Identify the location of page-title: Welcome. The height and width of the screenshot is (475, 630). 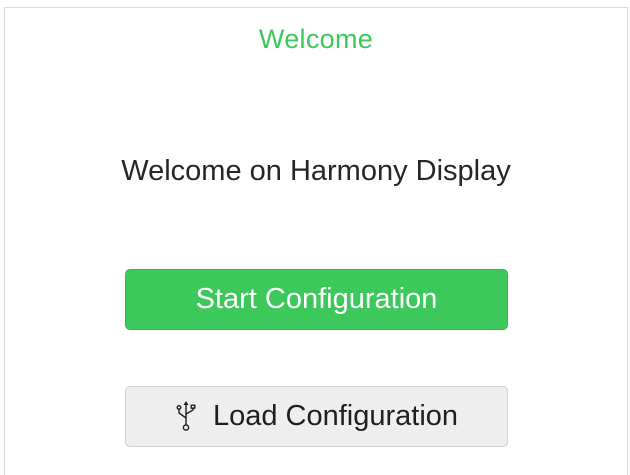
(316, 39).